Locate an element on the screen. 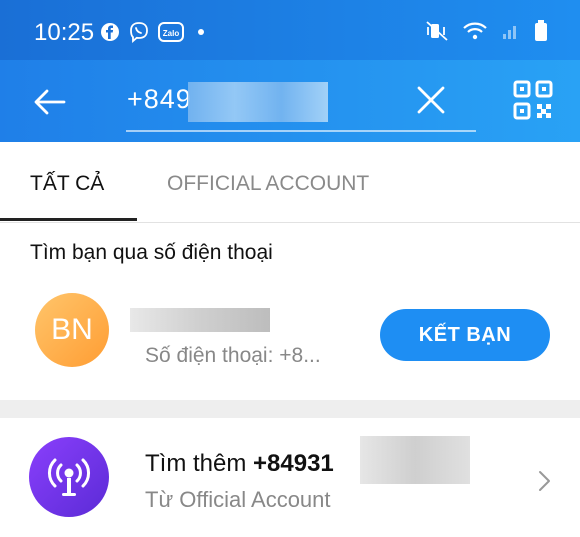 This screenshot has width=580, height=537. redacted-number-blur is located at coordinates (415, 460).